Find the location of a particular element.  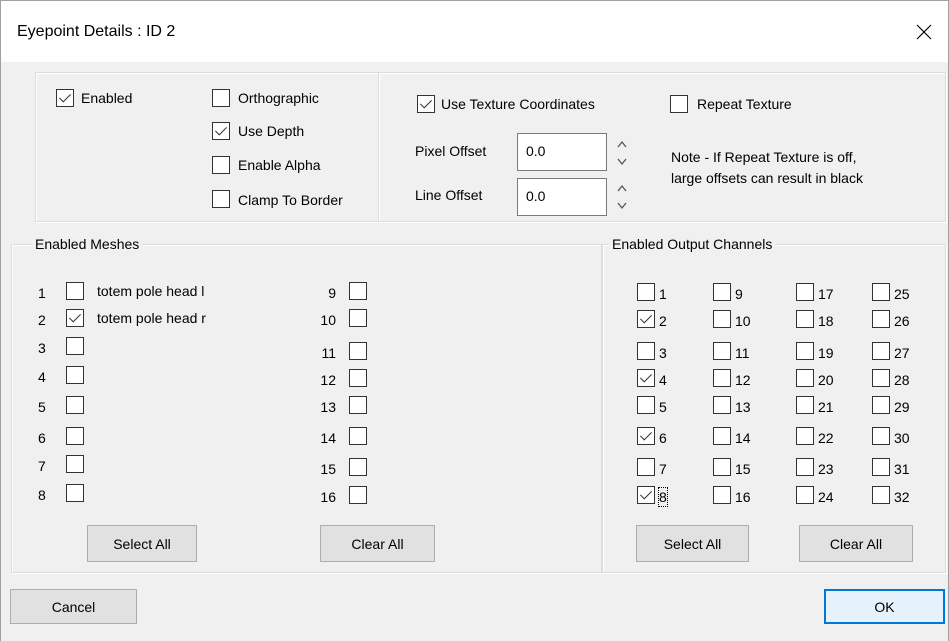

clamp-to-border-checkbox is located at coordinates (221, 199).